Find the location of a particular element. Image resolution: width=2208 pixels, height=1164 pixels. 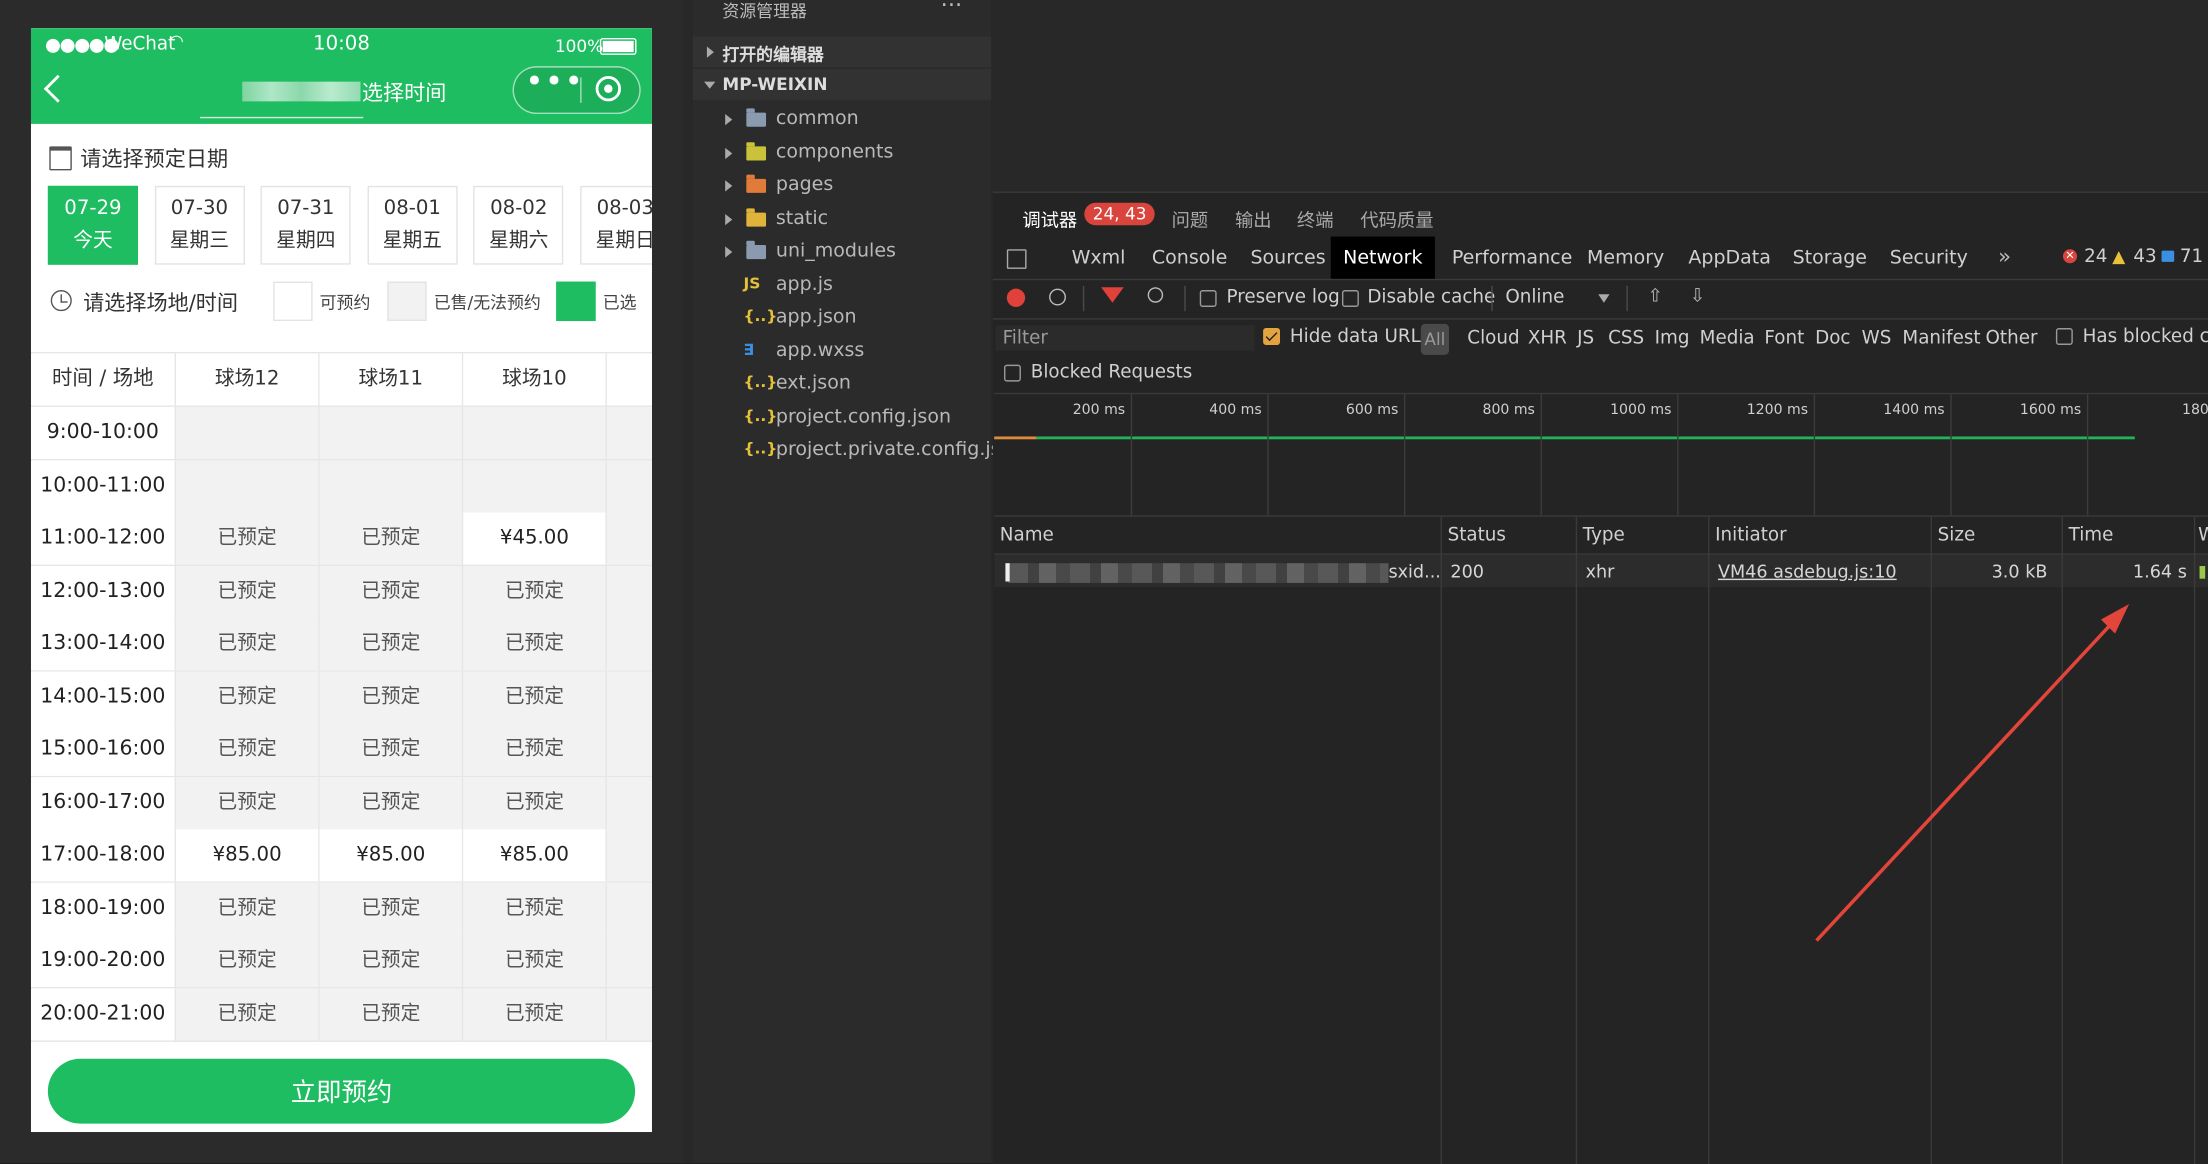

hide-data-urls-checkbox is located at coordinates (1272, 336).